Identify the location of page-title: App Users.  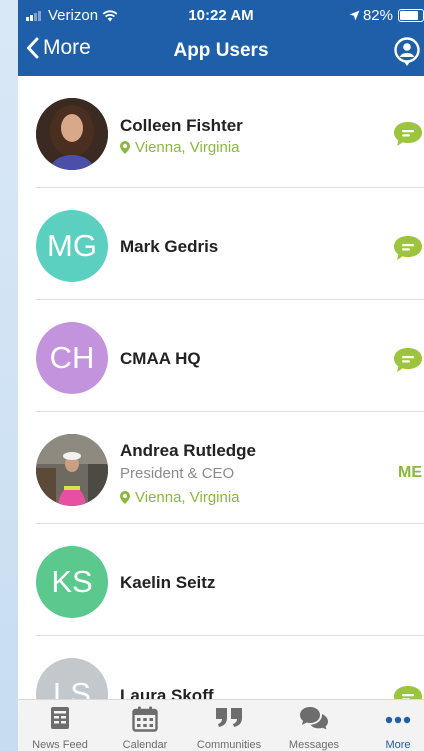
(221, 50).